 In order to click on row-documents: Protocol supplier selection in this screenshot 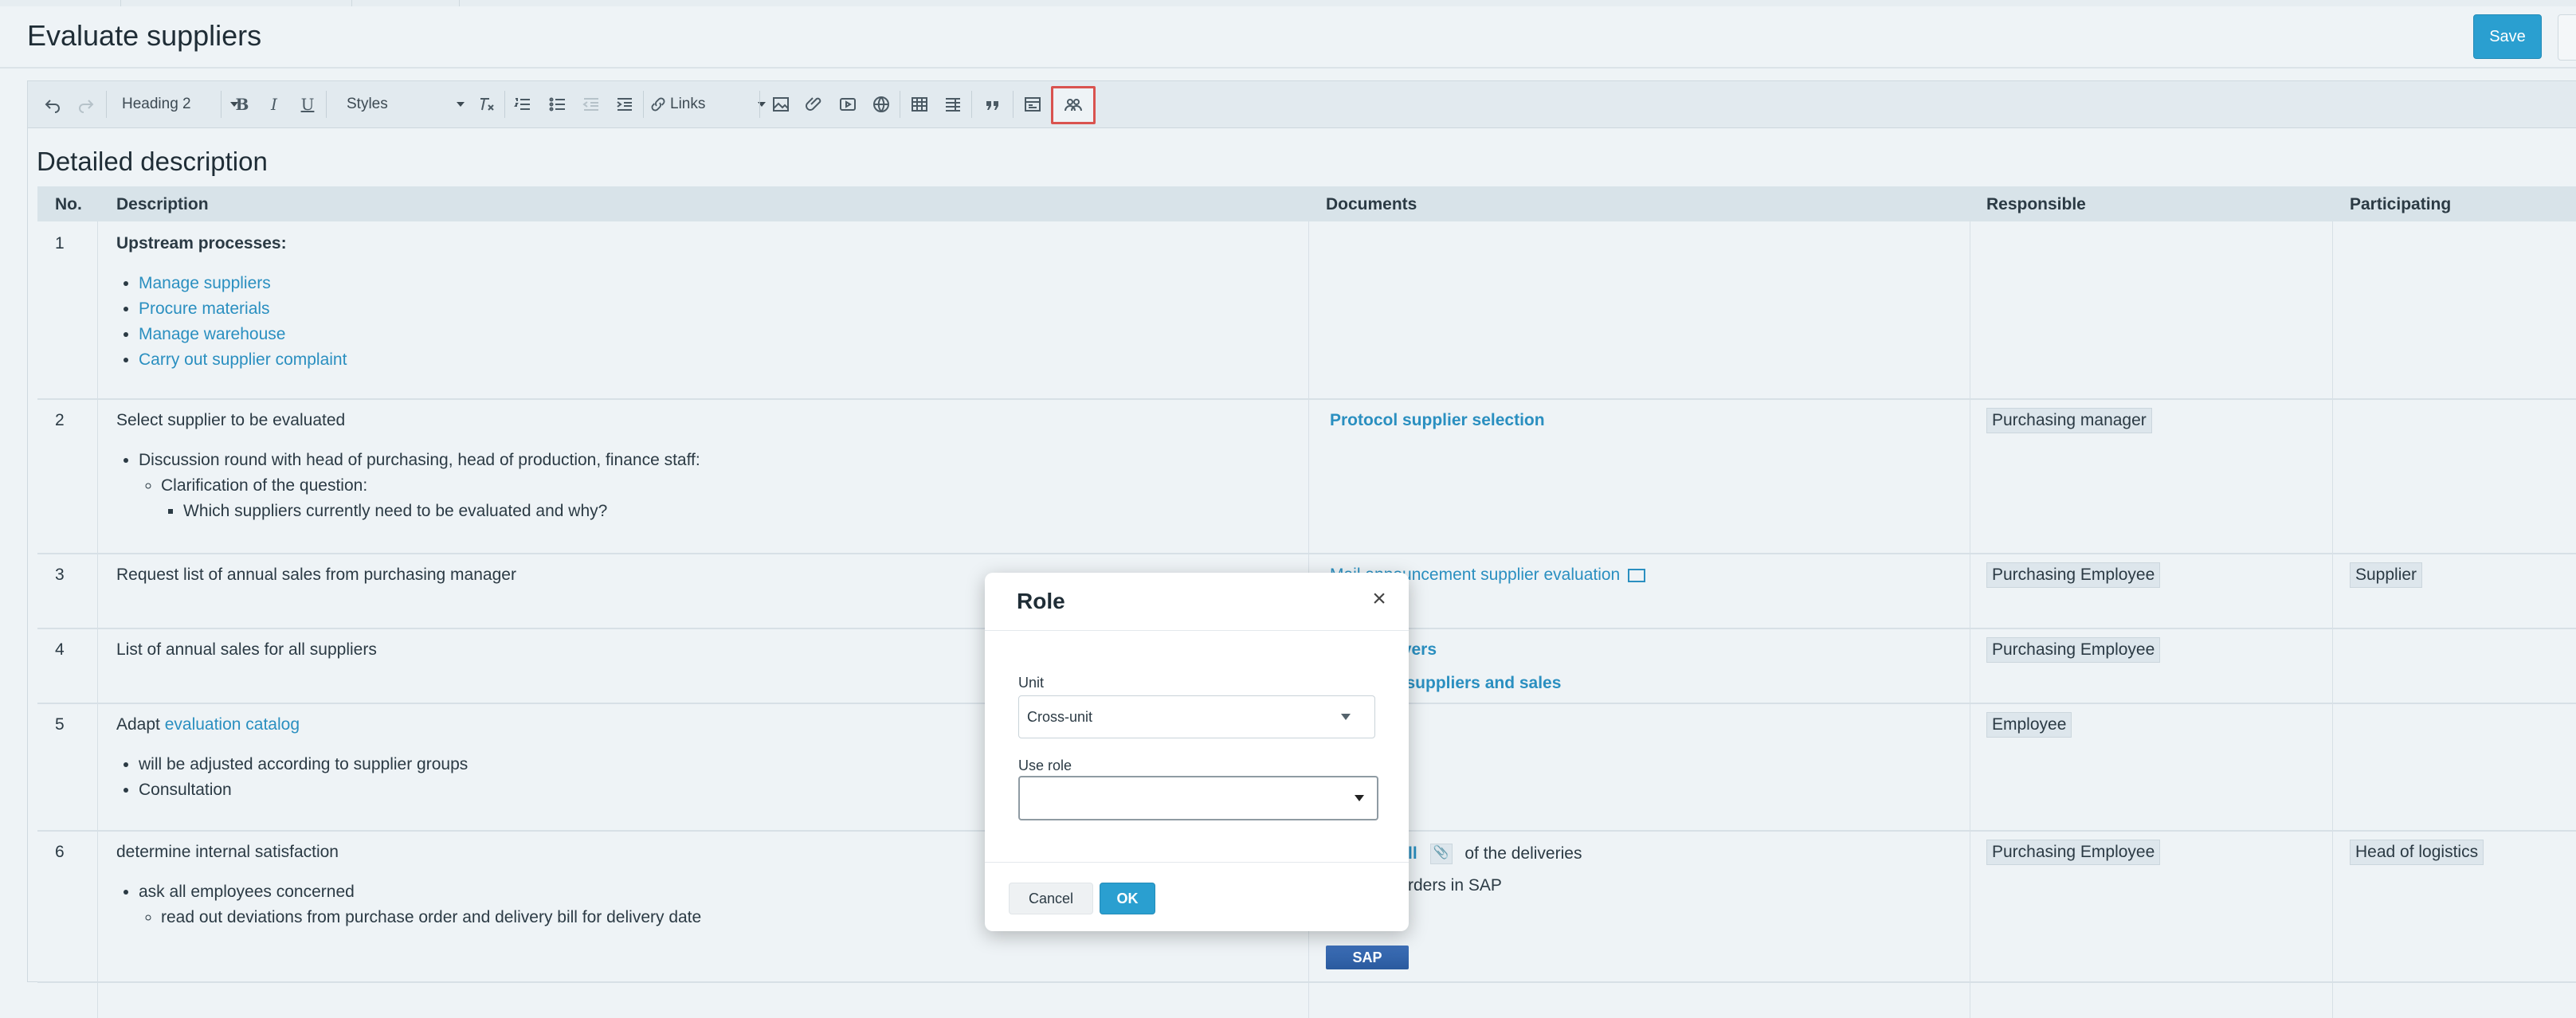, I will do `click(1437, 420)`.